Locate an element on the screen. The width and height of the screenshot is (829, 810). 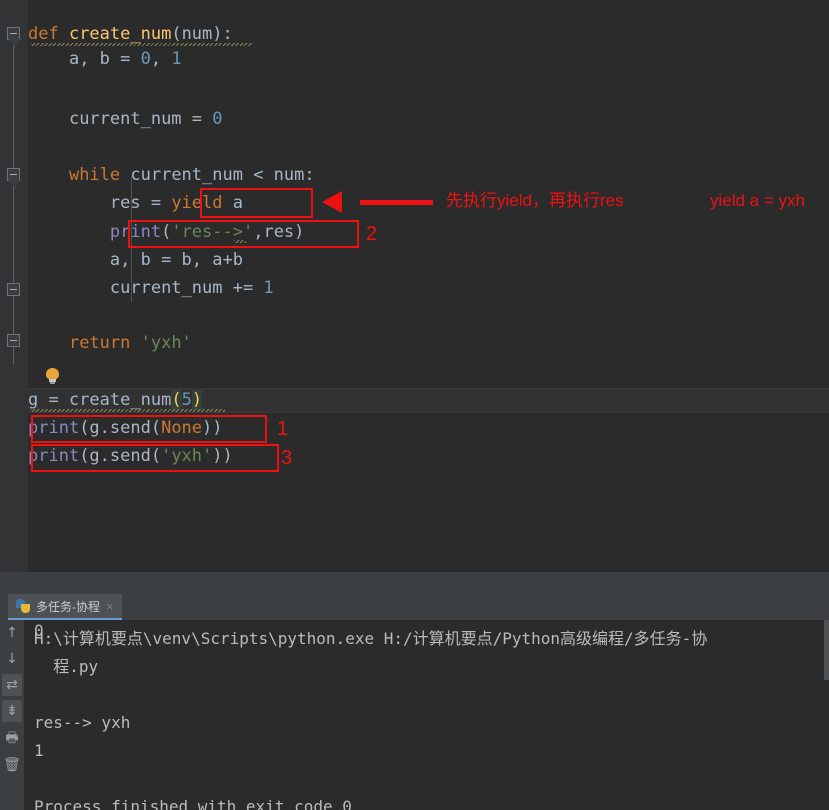
annotation-note-main: 先执行yield，再执行res is located at coordinates (535, 200).